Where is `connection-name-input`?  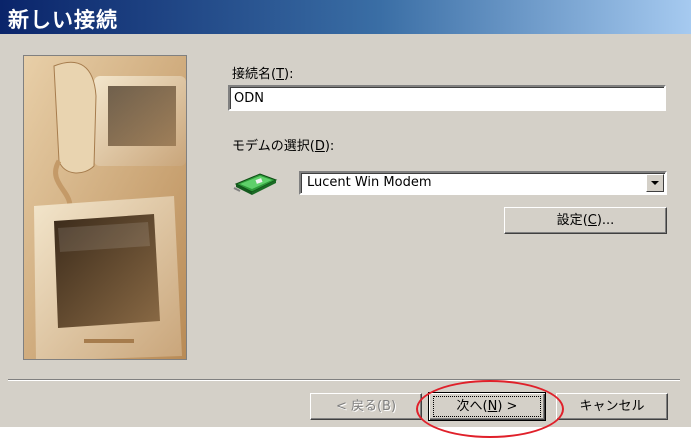
connection-name-input is located at coordinates (447, 98).